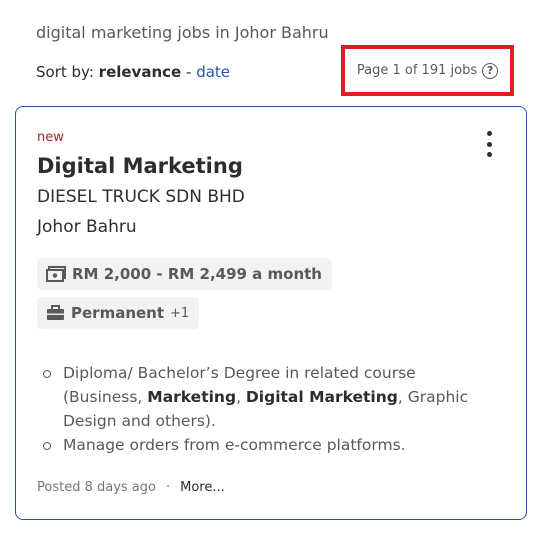  I want to click on salary-text: RM 2,000 - RM 2,499 a month, so click(197, 274).